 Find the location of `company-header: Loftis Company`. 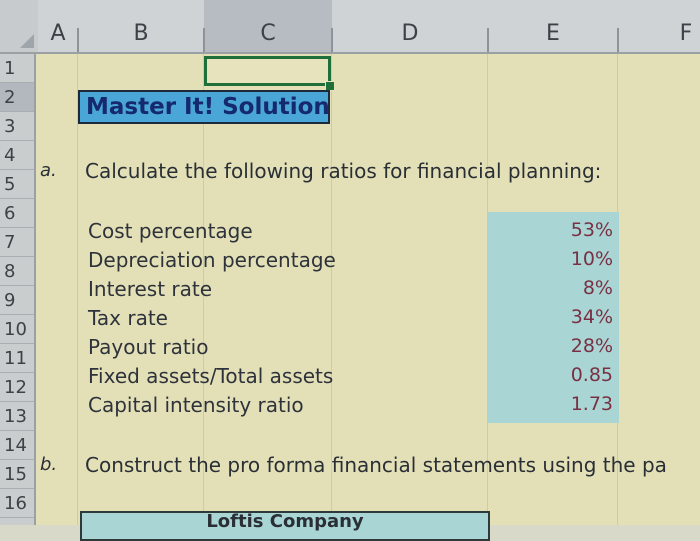

company-header: Loftis Company is located at coordinates (285, 526).